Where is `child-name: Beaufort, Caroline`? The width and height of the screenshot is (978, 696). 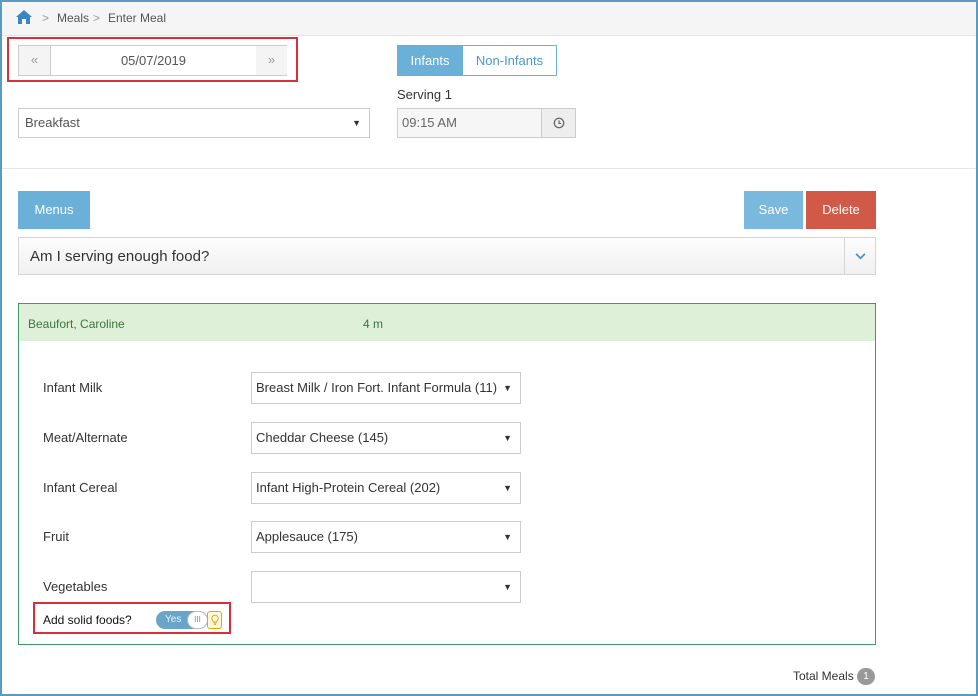
child-name: Beaufort, Caroline is located at coordinates (76, 324).